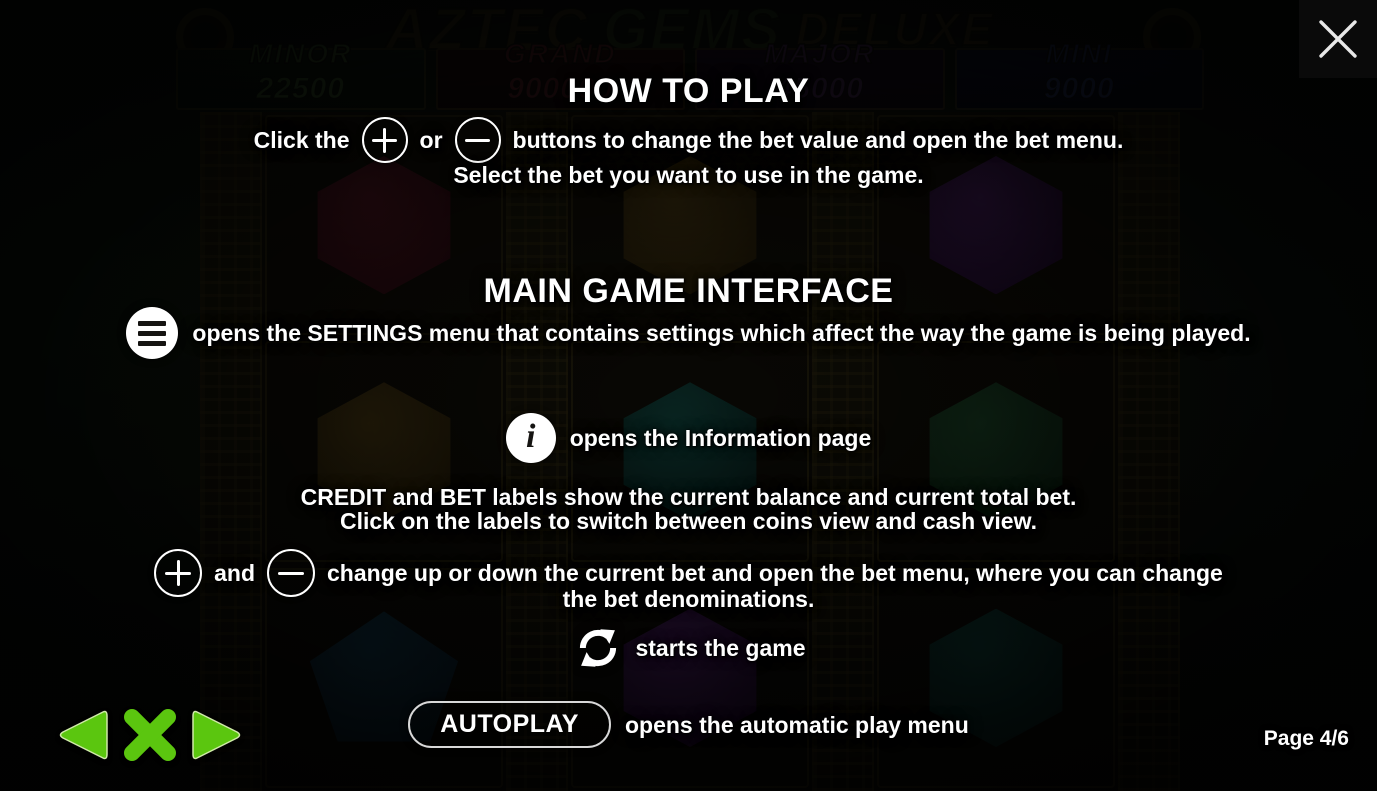 This screenshot has width=1377, height=791. I want to click on close-help-icon, so click(150, 737).